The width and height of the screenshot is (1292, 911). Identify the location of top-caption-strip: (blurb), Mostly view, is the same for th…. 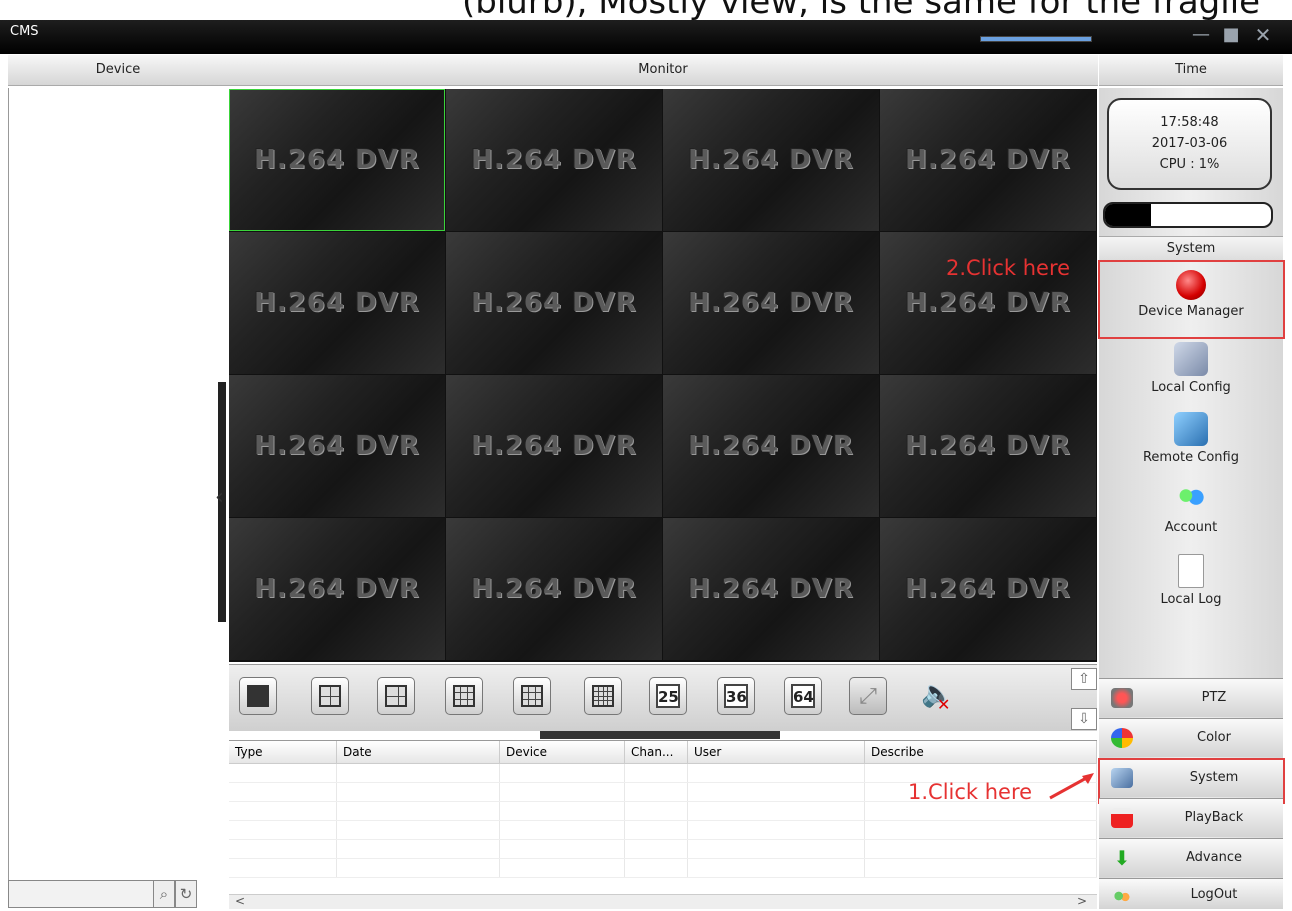
(646, 10).